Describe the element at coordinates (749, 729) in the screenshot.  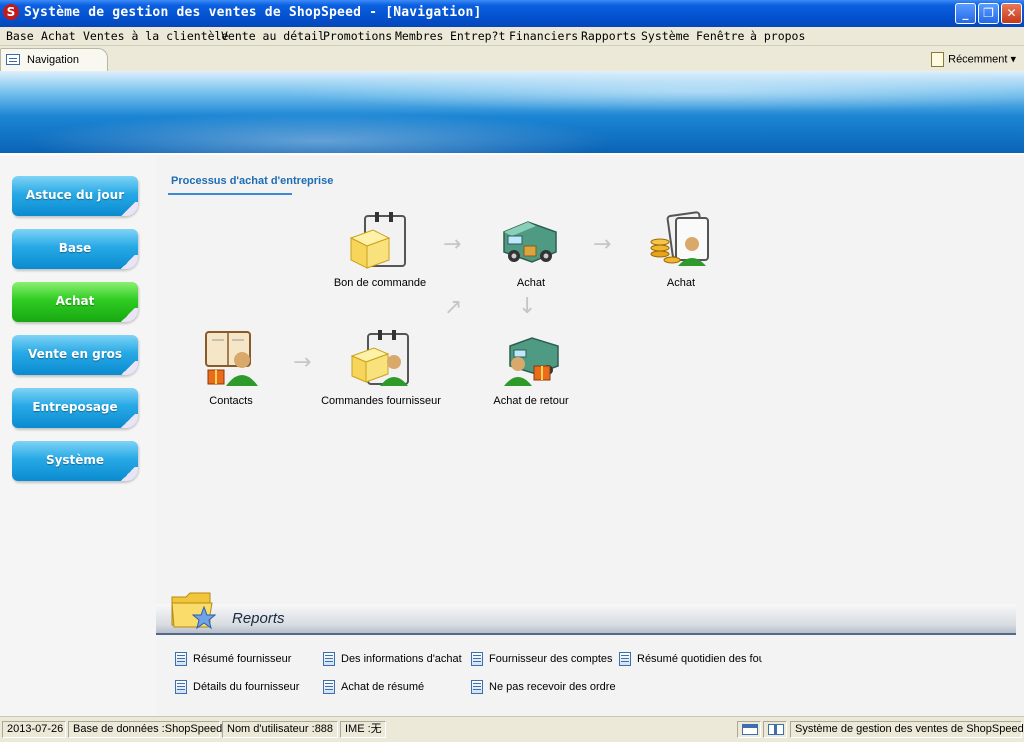
I see `horizontal-layout-icon` at that location.